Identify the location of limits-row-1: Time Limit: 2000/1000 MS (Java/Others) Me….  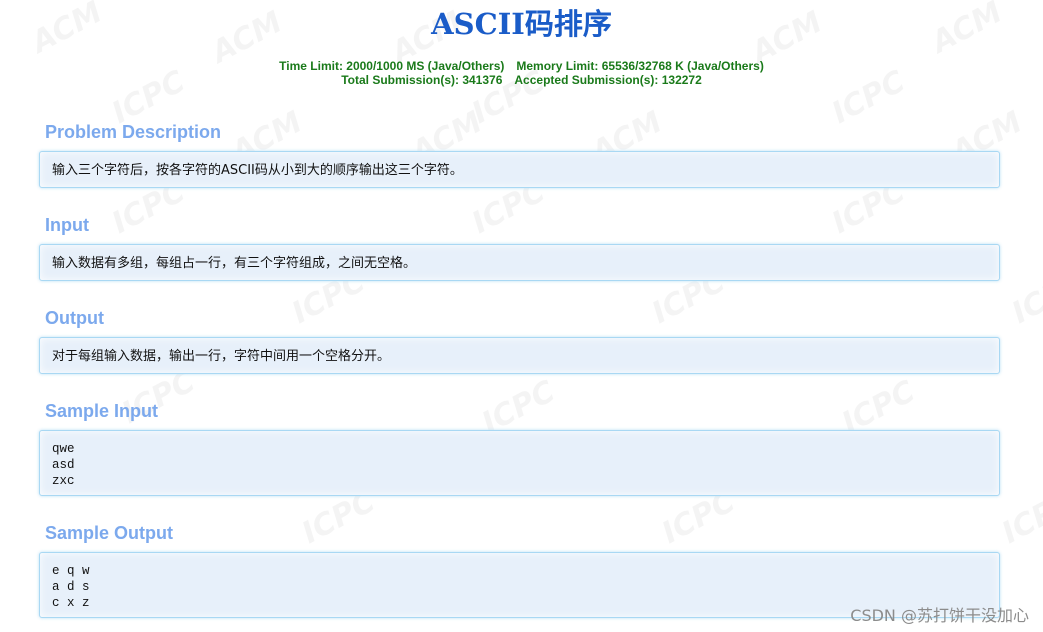
(521, 66).